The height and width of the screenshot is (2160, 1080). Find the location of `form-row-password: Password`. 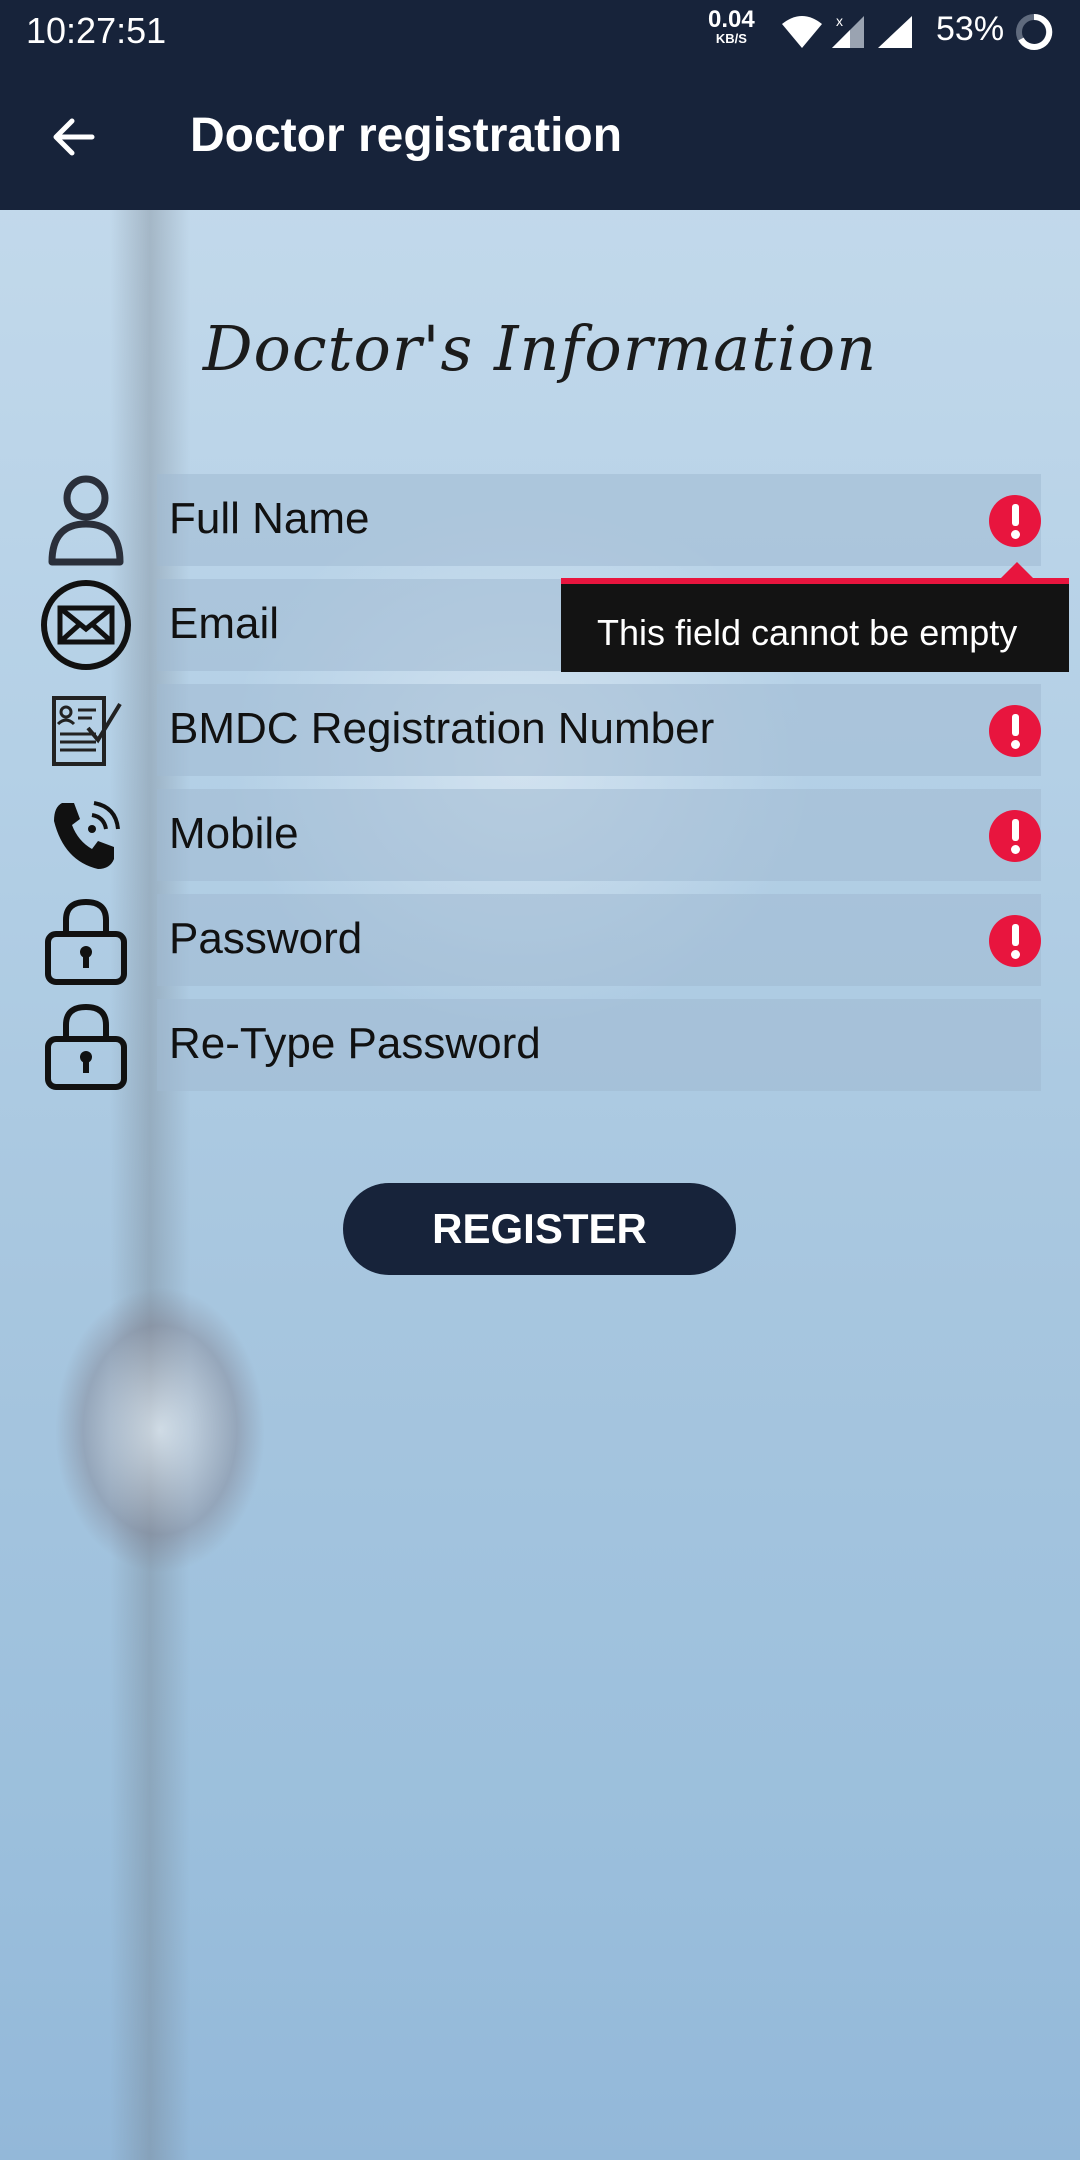

form-row-password: Password is located at coordinates (540, 940).